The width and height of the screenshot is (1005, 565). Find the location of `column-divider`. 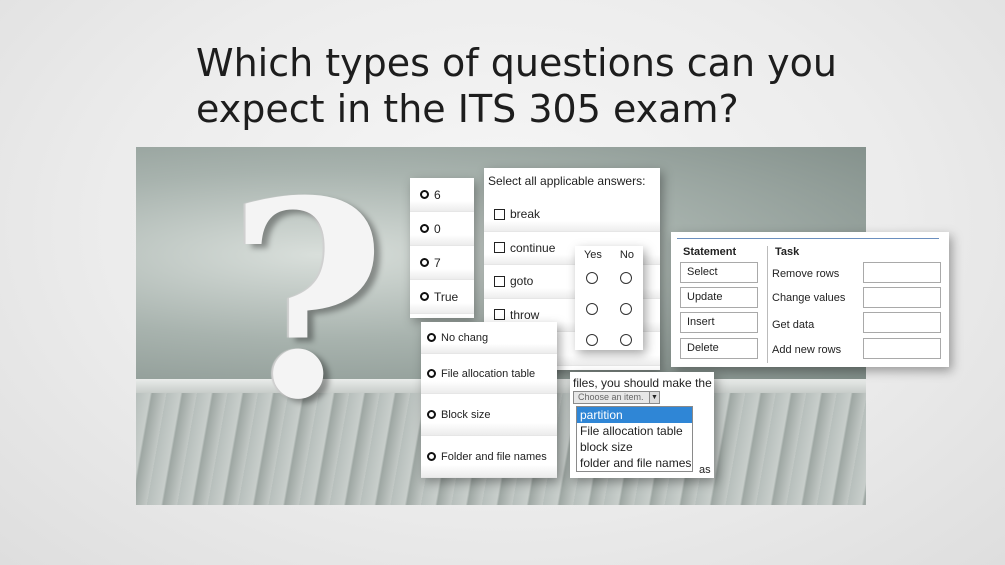

column-divider is located at coordinates (767, 304).